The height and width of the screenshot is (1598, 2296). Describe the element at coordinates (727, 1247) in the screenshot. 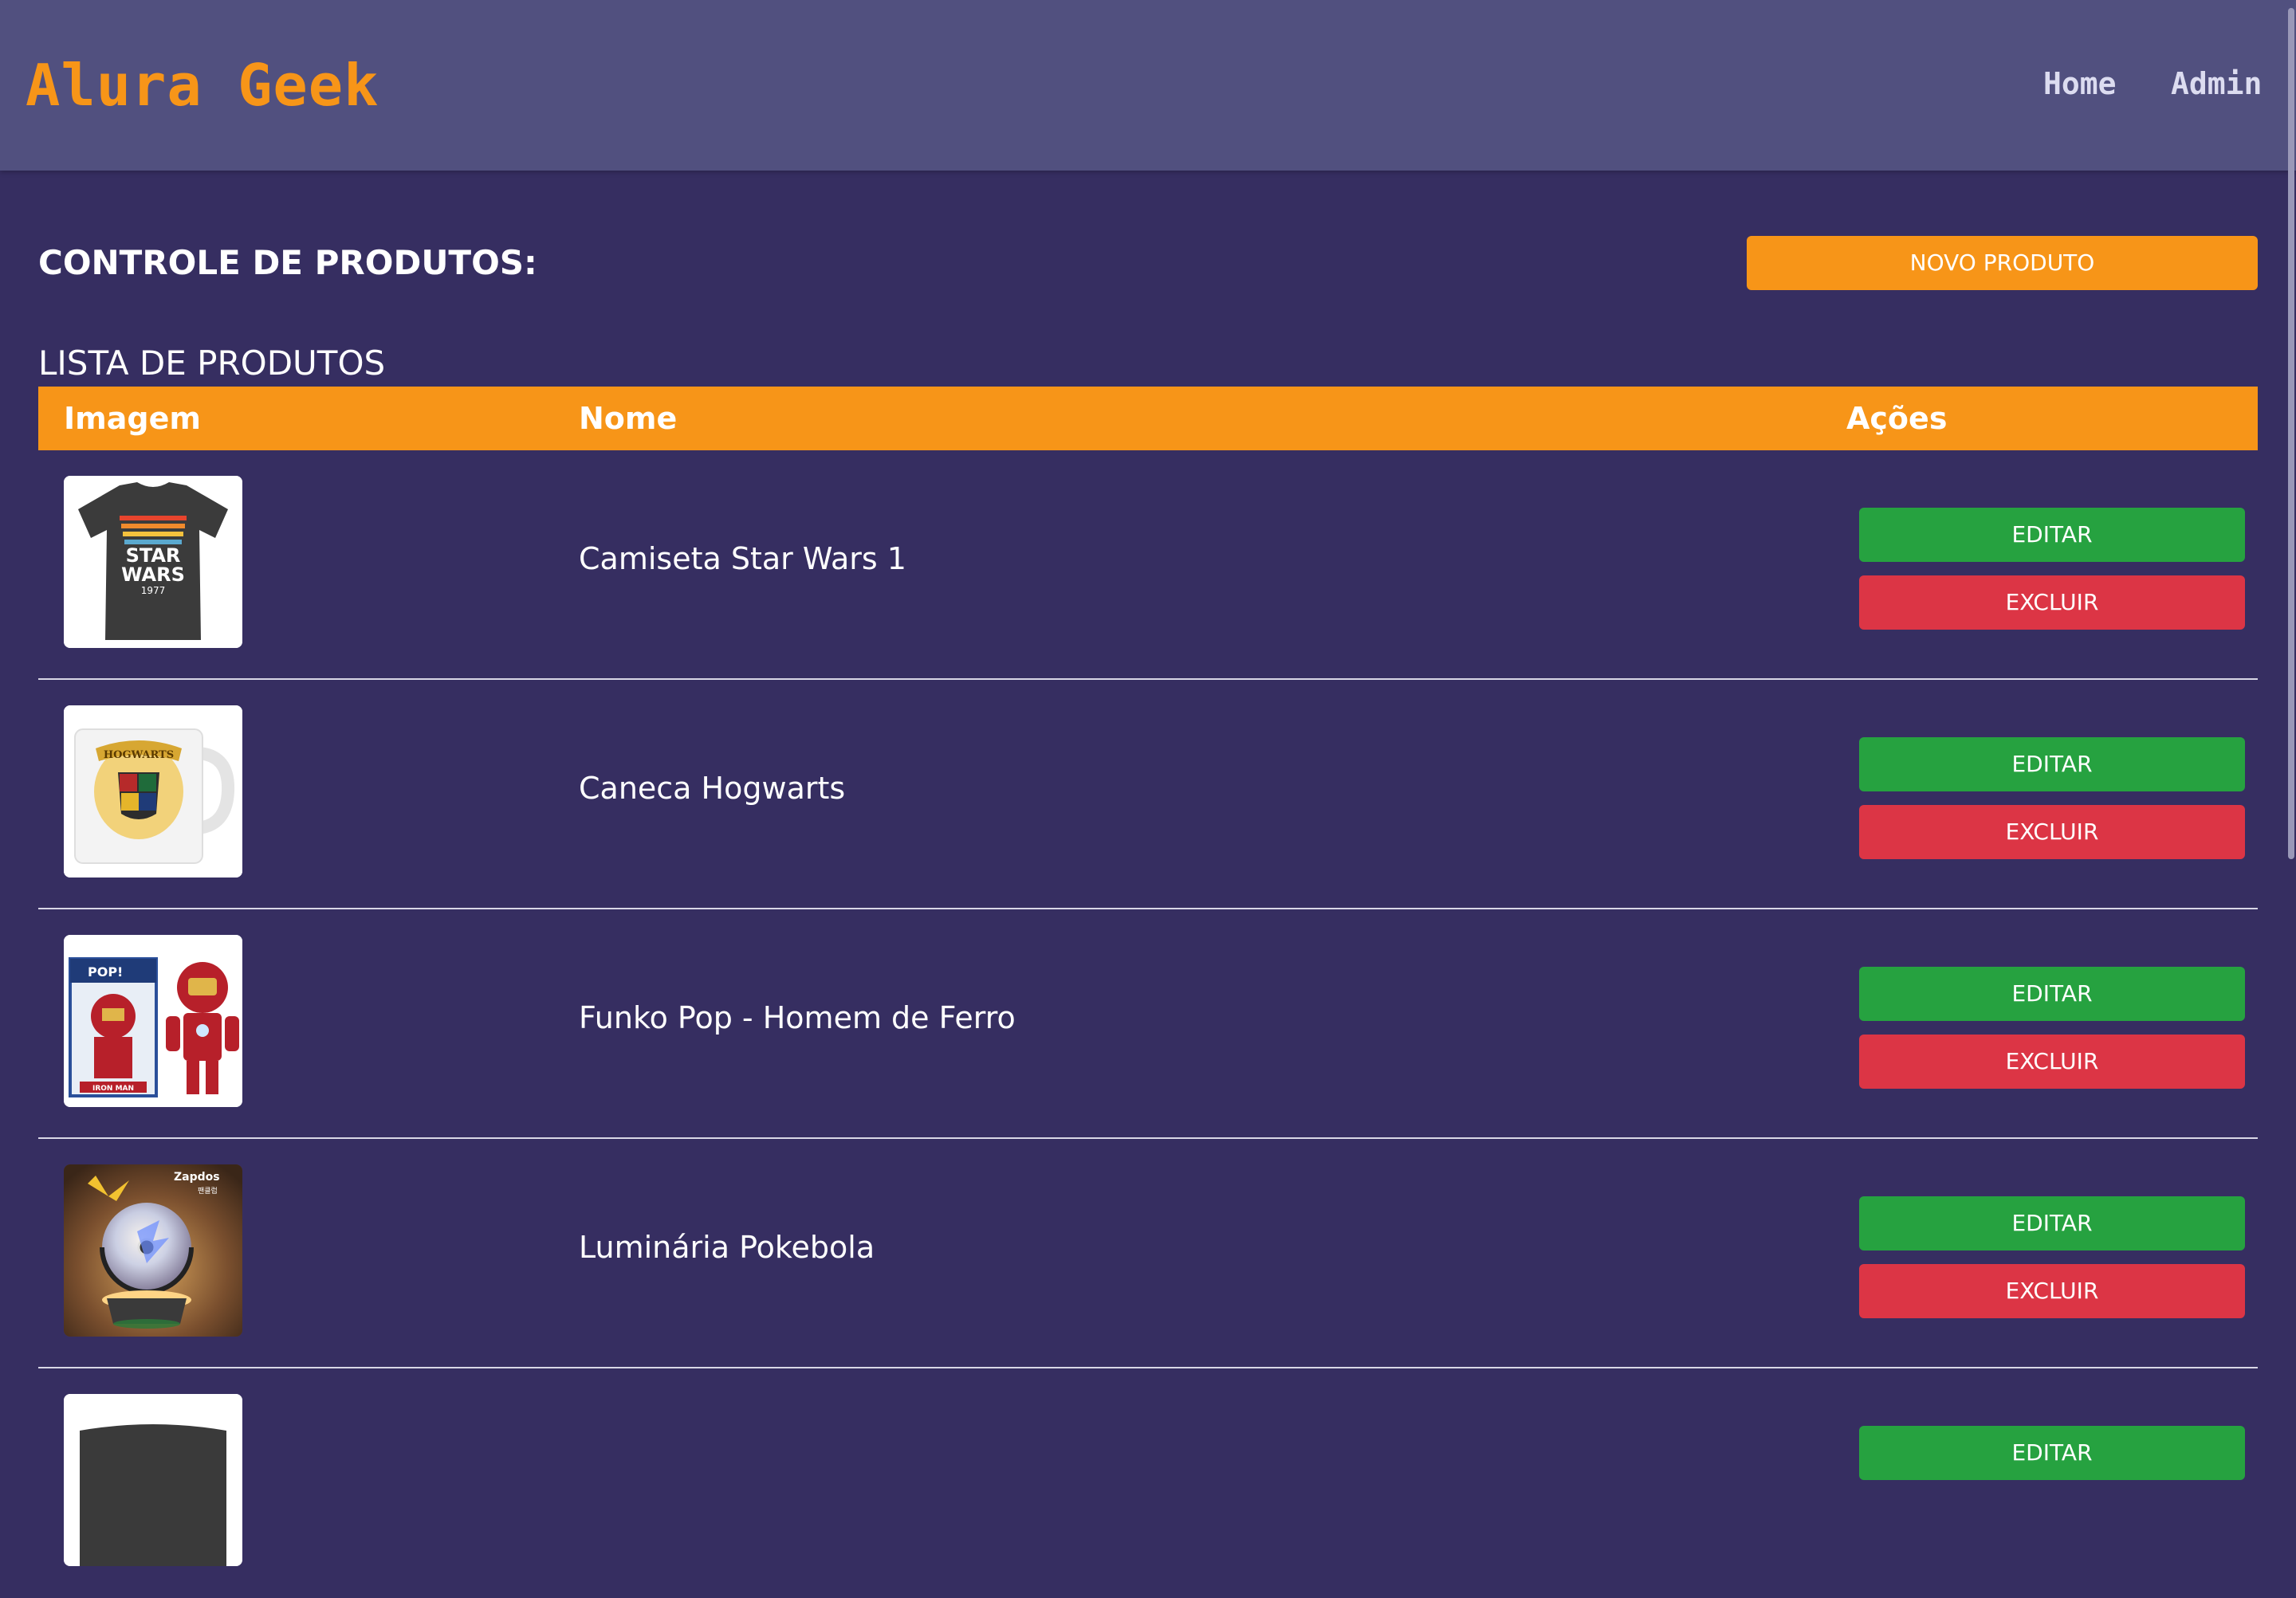

I see `product-name: Luminária Pokebola` at that location.